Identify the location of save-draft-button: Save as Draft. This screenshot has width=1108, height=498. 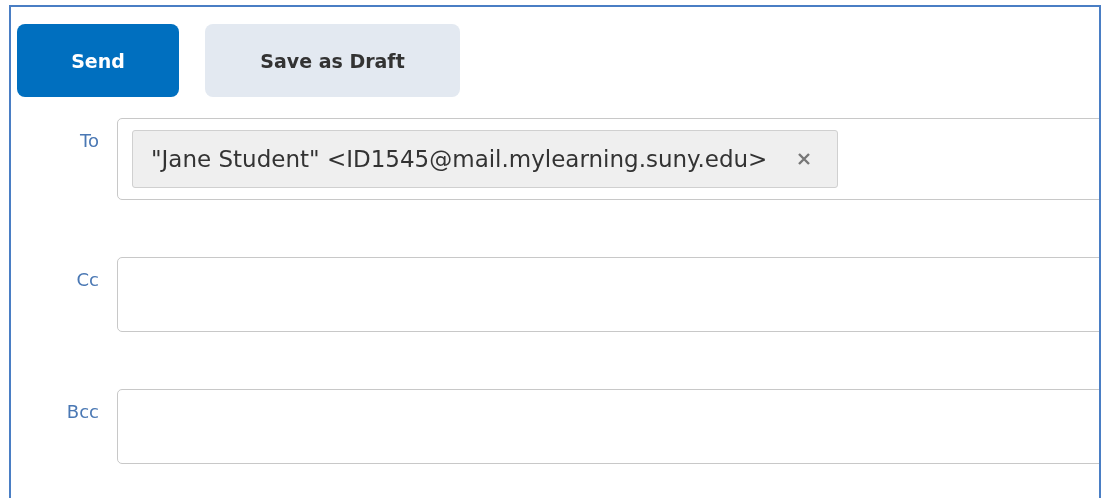
(332, 60).